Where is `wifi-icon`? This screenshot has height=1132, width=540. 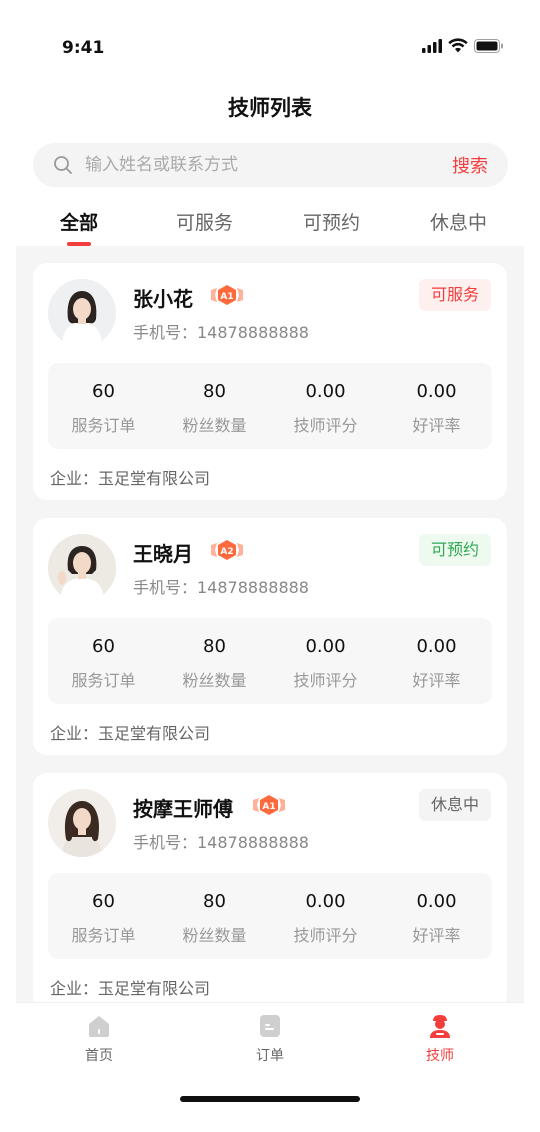
wifi-icon is located at coordinates (458, 45).